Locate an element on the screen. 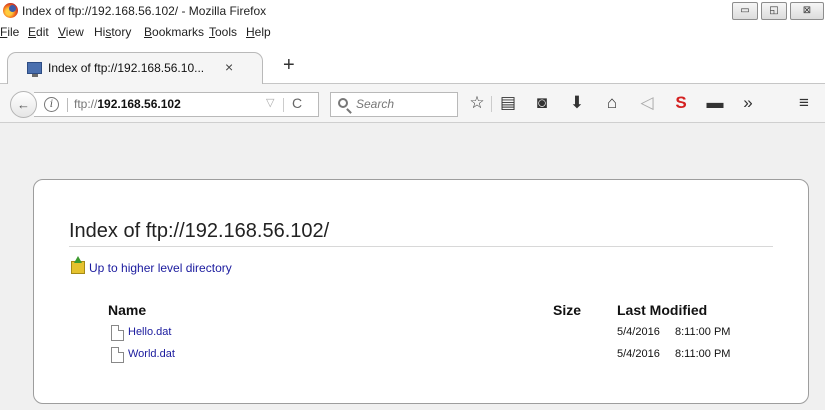  firefox-logo-icon is located at coordinates (10, 10).